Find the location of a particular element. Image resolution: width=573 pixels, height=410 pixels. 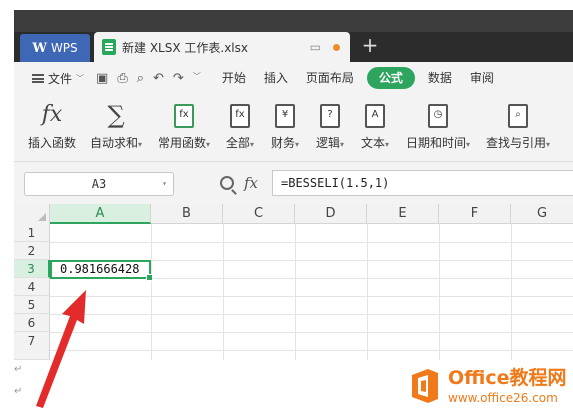

name-box-chevron-icon: ▾ is located at coordinates (164, 184).